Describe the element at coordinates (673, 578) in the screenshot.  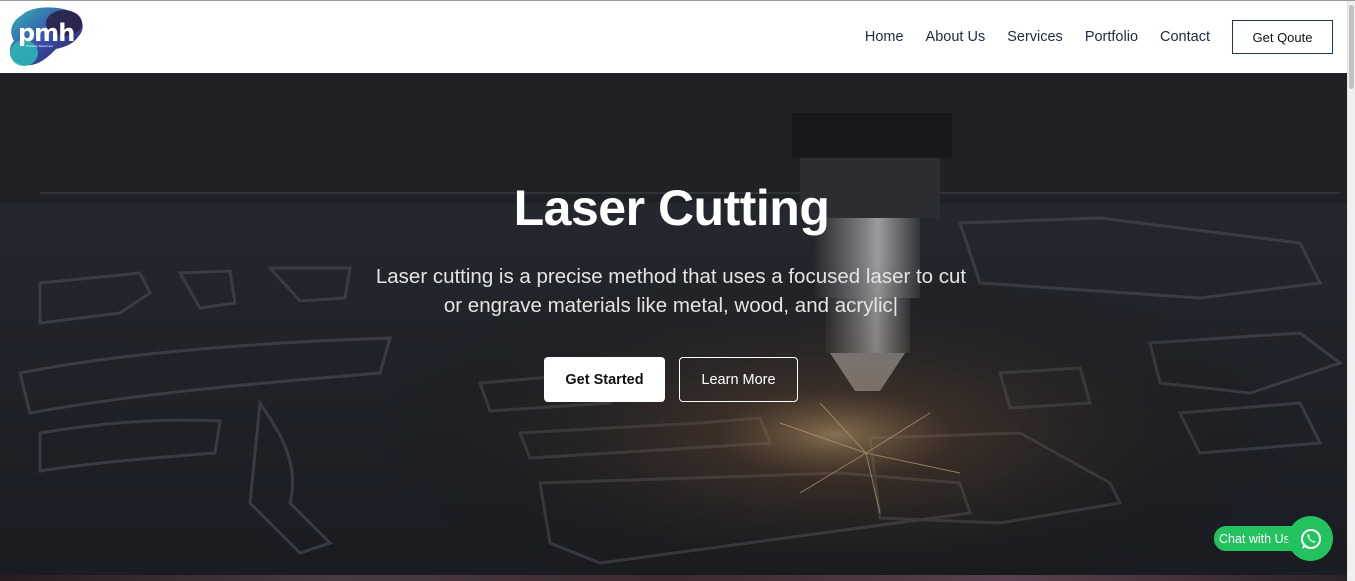
I see `next-section-edge` at that location.